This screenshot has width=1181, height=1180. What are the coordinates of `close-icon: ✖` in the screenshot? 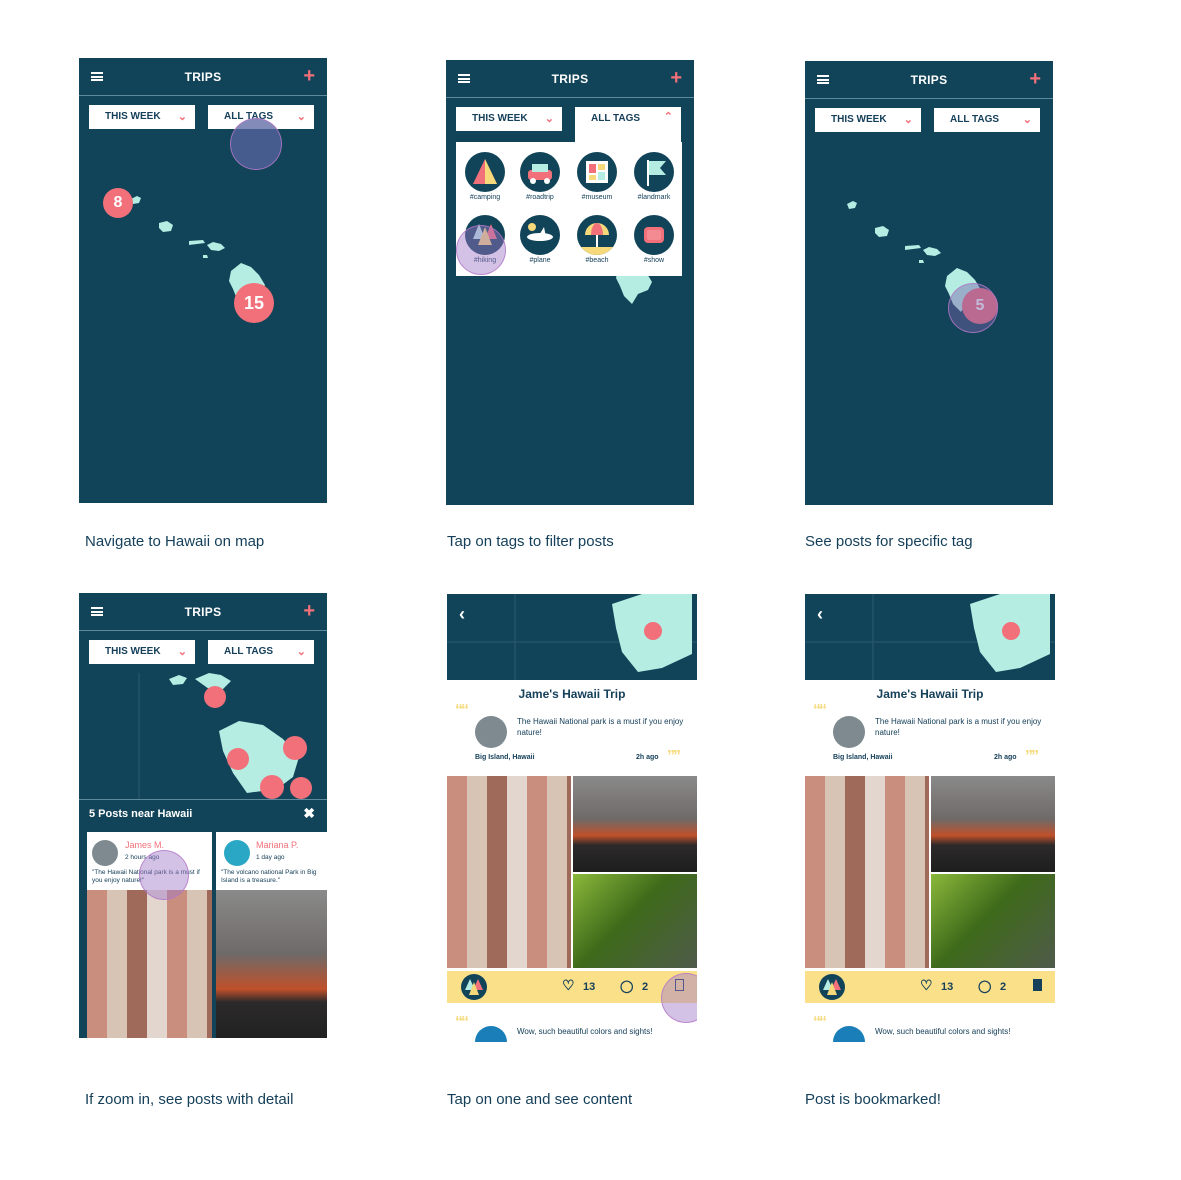 It's located at (309, 813).